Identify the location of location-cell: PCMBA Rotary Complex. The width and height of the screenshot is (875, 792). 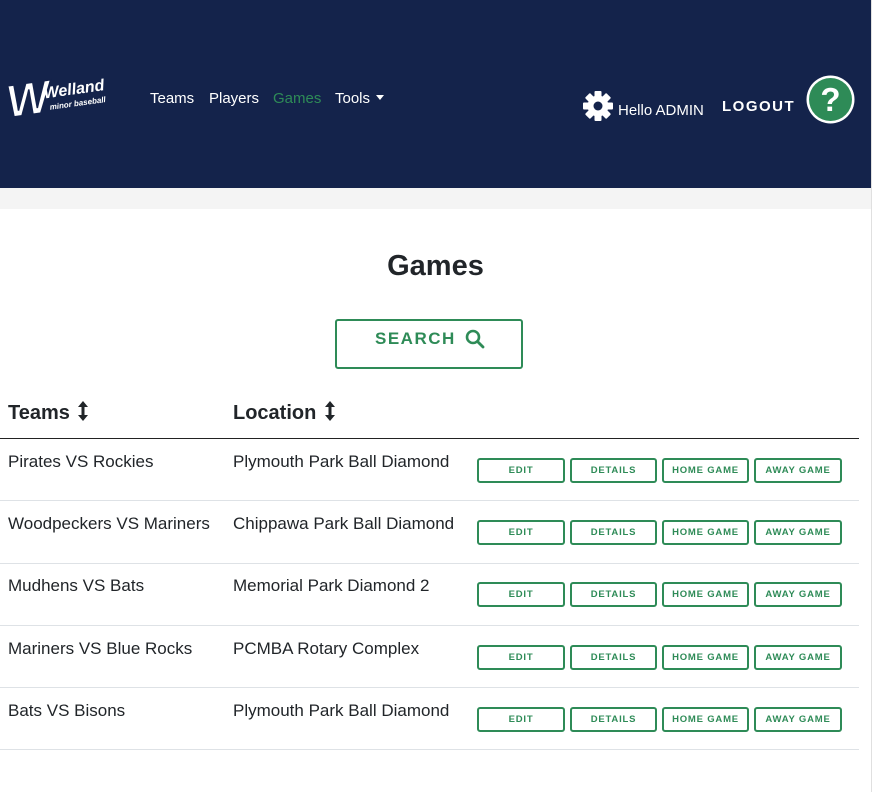
(326, 648).